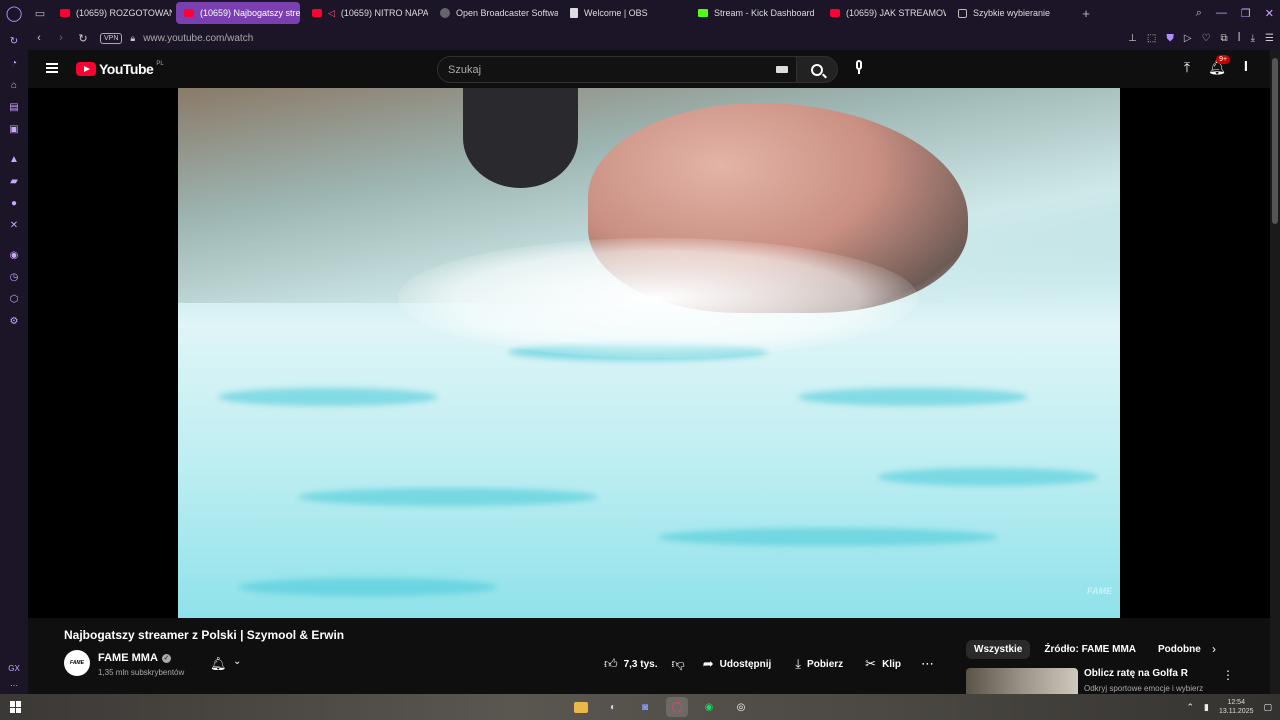 This screenshot has width=1280, height=720. What do you see at coordinates (1012, 13) in the screenshot?
I see `tab-speed-dial: Szybkie wybieranie` at bounding box center [1012, 13].